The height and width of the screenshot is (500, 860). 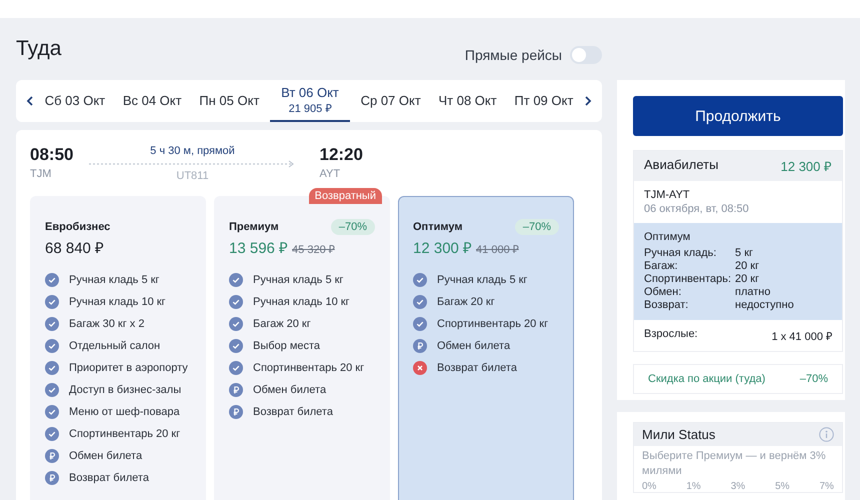 What do you see at coordinates (254, 227) in the screenshot?
I see `fare-name: Премиум` at bounding box center [254, 227].